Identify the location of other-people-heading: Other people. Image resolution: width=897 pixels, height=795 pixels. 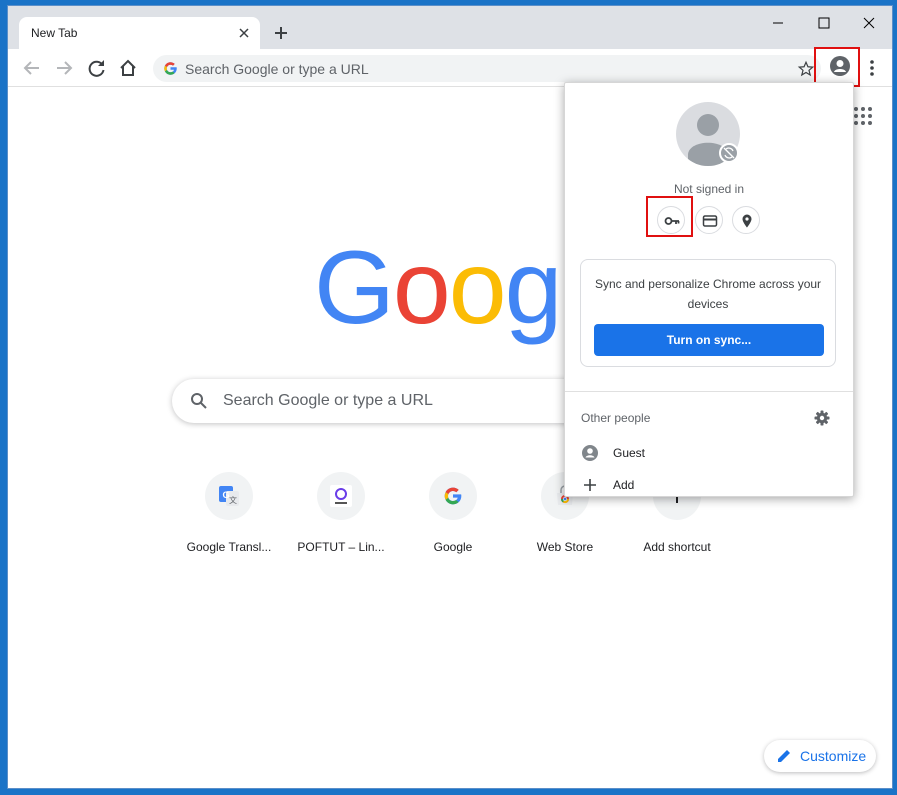
(616, 418).